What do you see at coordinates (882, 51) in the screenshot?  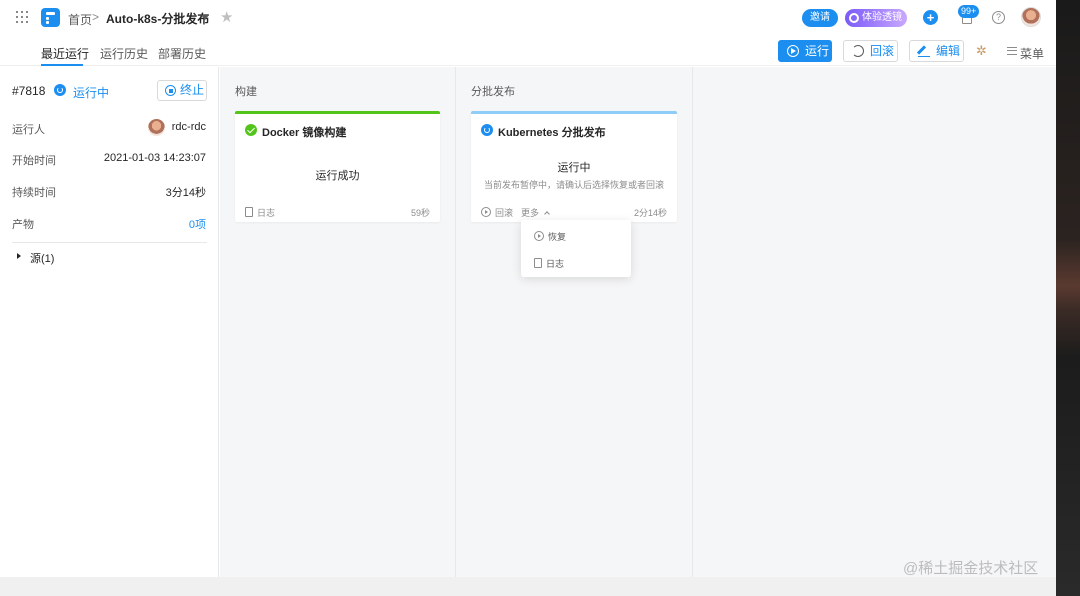 I see `rollback-button-label: 回滚` at bounding box center [882, 51].